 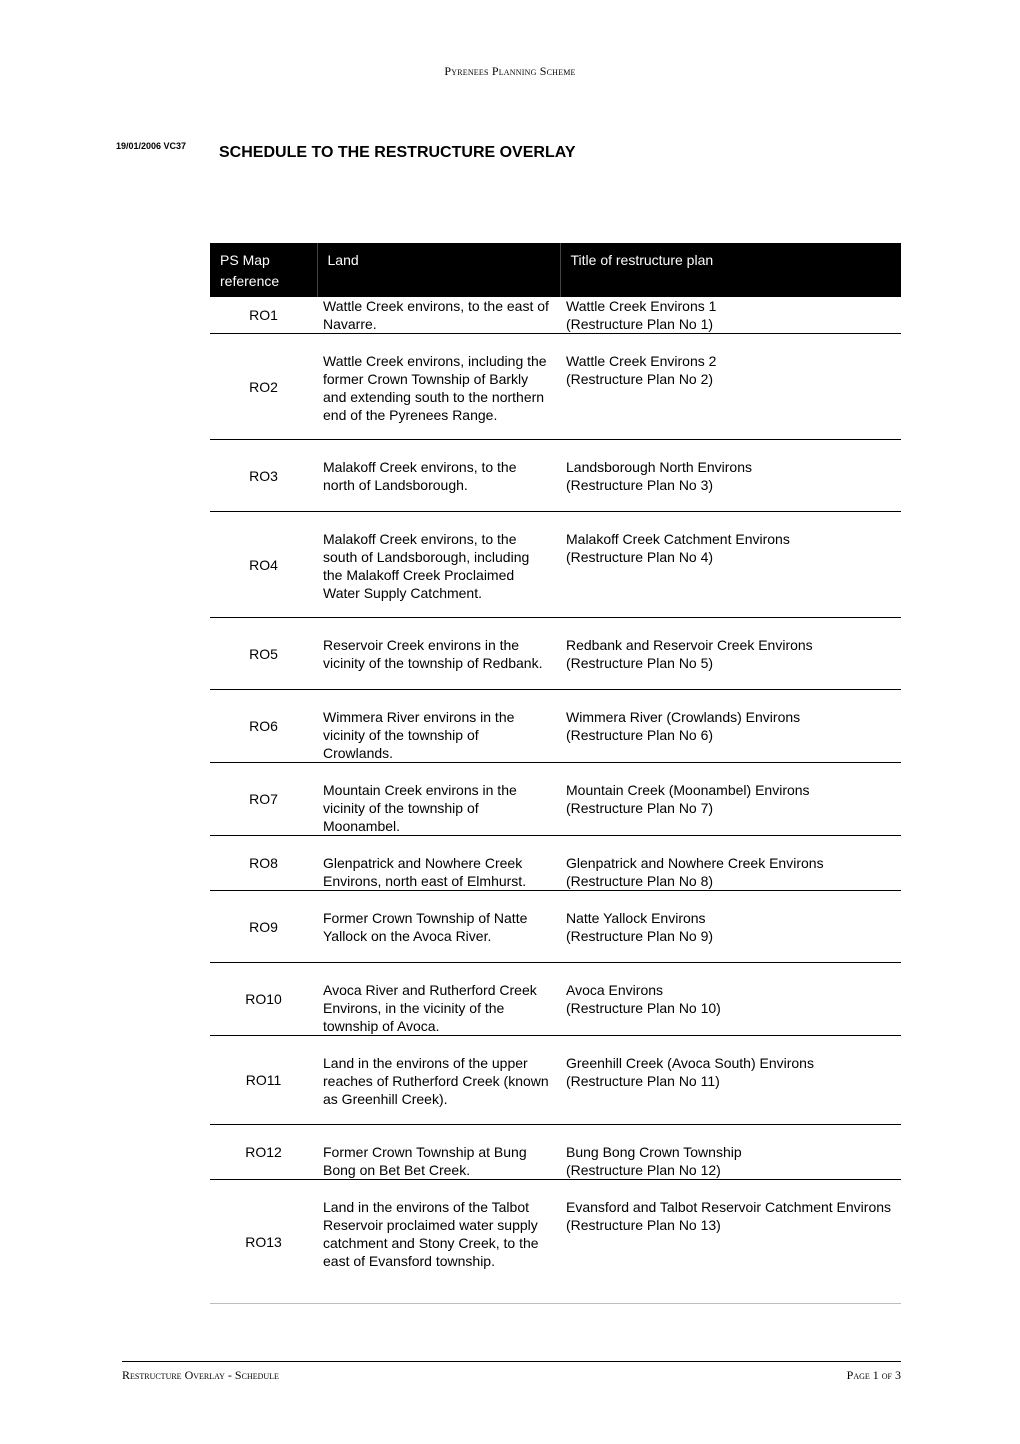 What do you see at coordinates (643, 1008) in the screenshot?
I see `plan-number: (Restructure Plan No 10)` at bounding box center [643, 1008].